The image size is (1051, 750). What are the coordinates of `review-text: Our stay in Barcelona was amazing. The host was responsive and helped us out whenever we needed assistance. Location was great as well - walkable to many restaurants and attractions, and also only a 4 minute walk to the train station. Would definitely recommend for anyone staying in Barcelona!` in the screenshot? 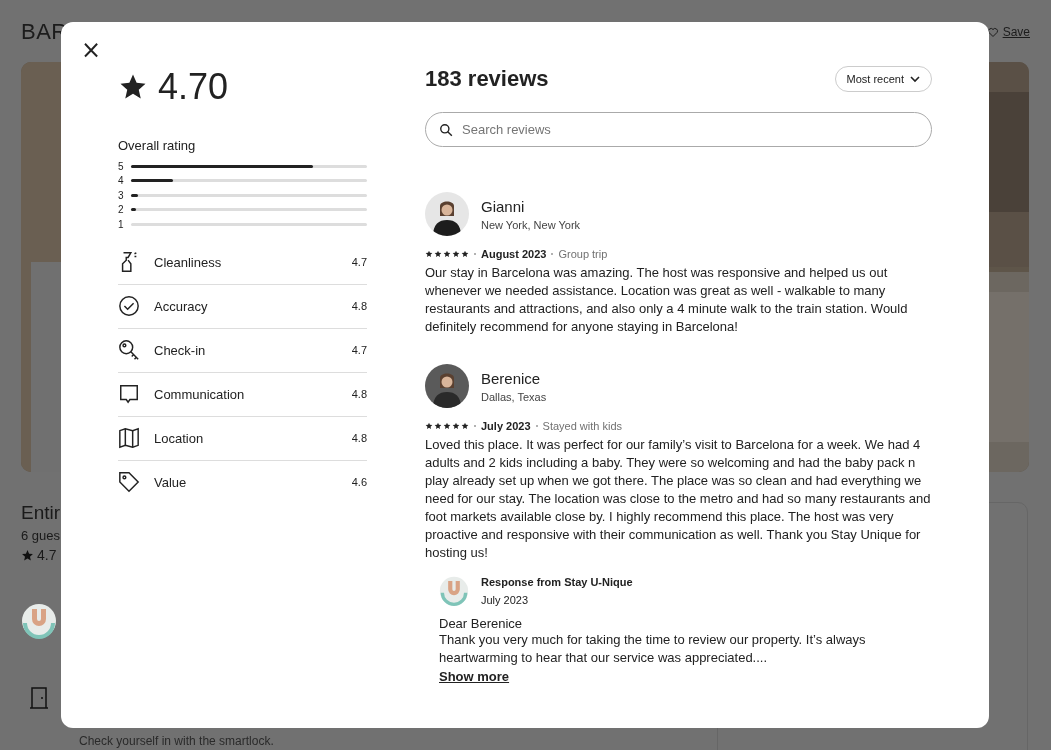 It's located at (667, 300).